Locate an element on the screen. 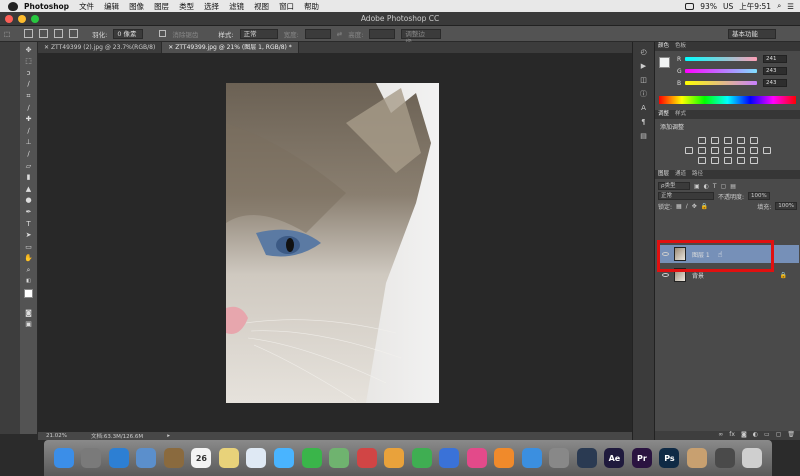 This screenshot has width=800, height=476. menu-select: 选择 is located at coordinates (211, 6).